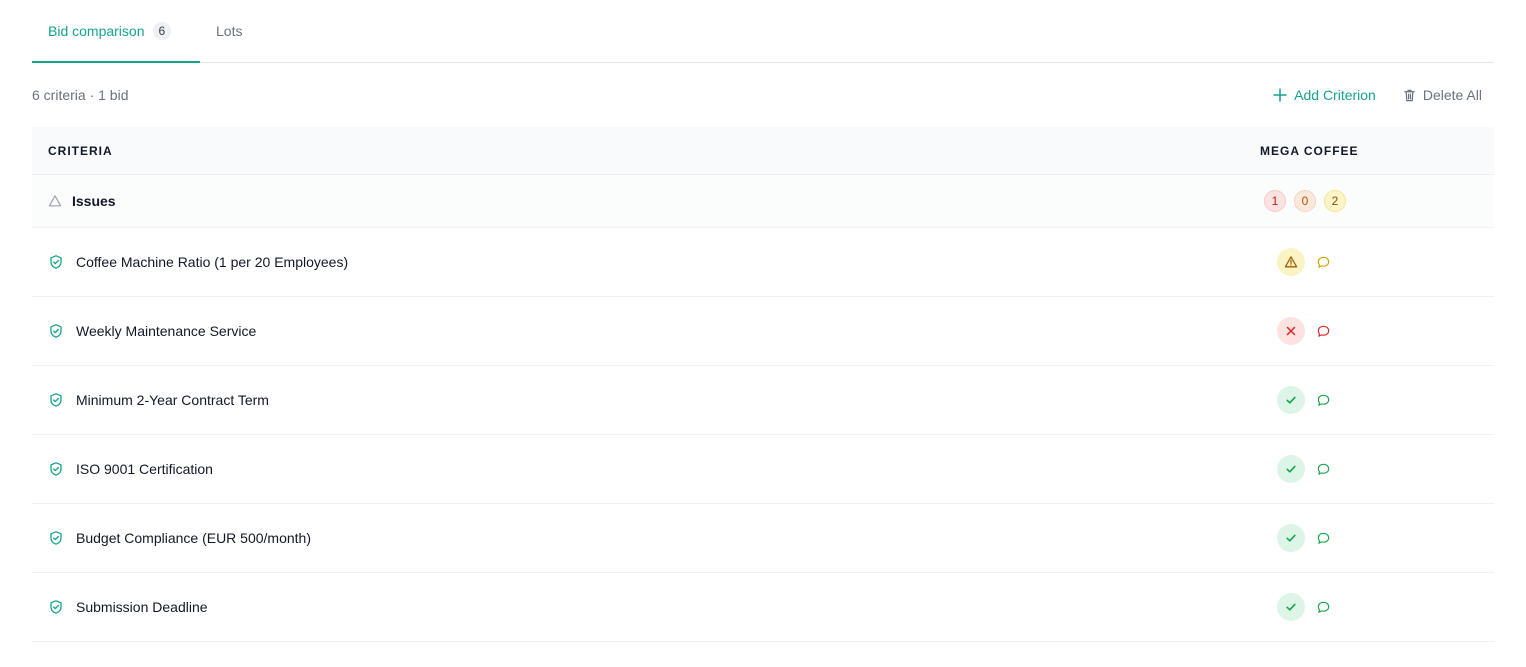  Describe the element at coordinates (80, 150) in the screenshot. I see `column-header-criteria: CRITERIA` at that location.